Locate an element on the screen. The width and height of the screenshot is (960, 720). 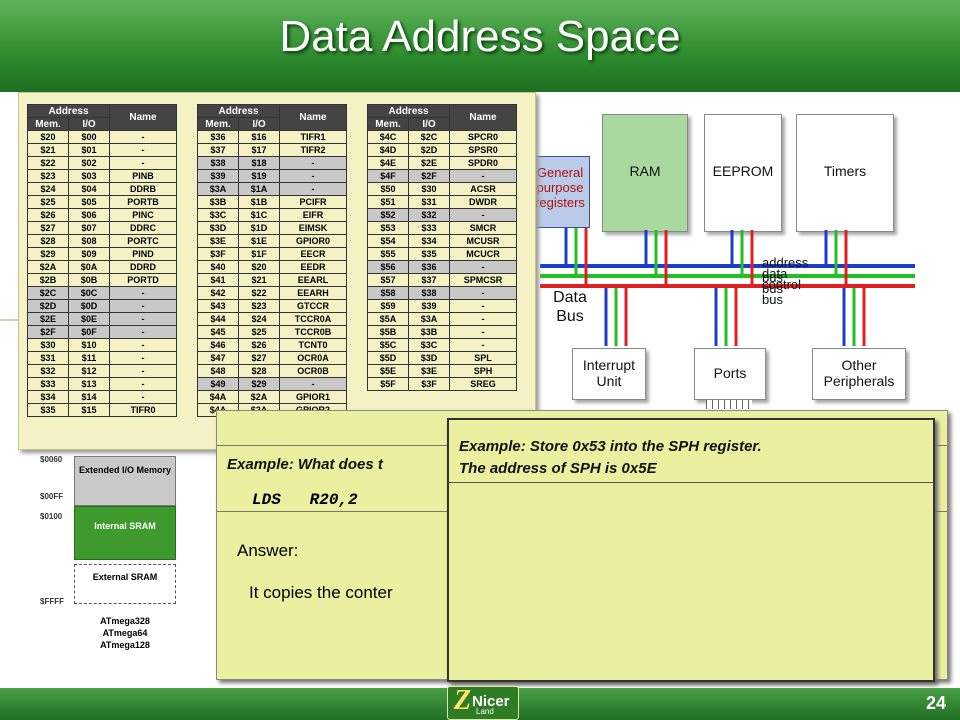
mem-address: $23 is located at coordinates (48, 176).